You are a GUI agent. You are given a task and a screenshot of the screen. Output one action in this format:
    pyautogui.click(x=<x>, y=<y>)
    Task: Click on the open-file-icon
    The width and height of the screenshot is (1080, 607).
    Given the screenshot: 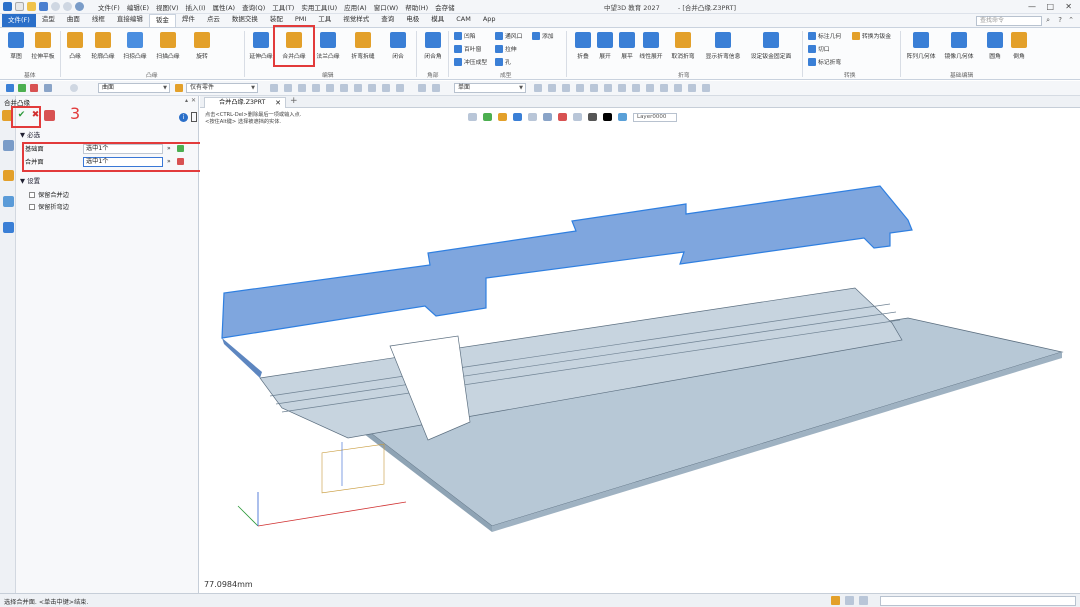 What is the action you would take?
    pyautogui.click(x=31, y=6)
    